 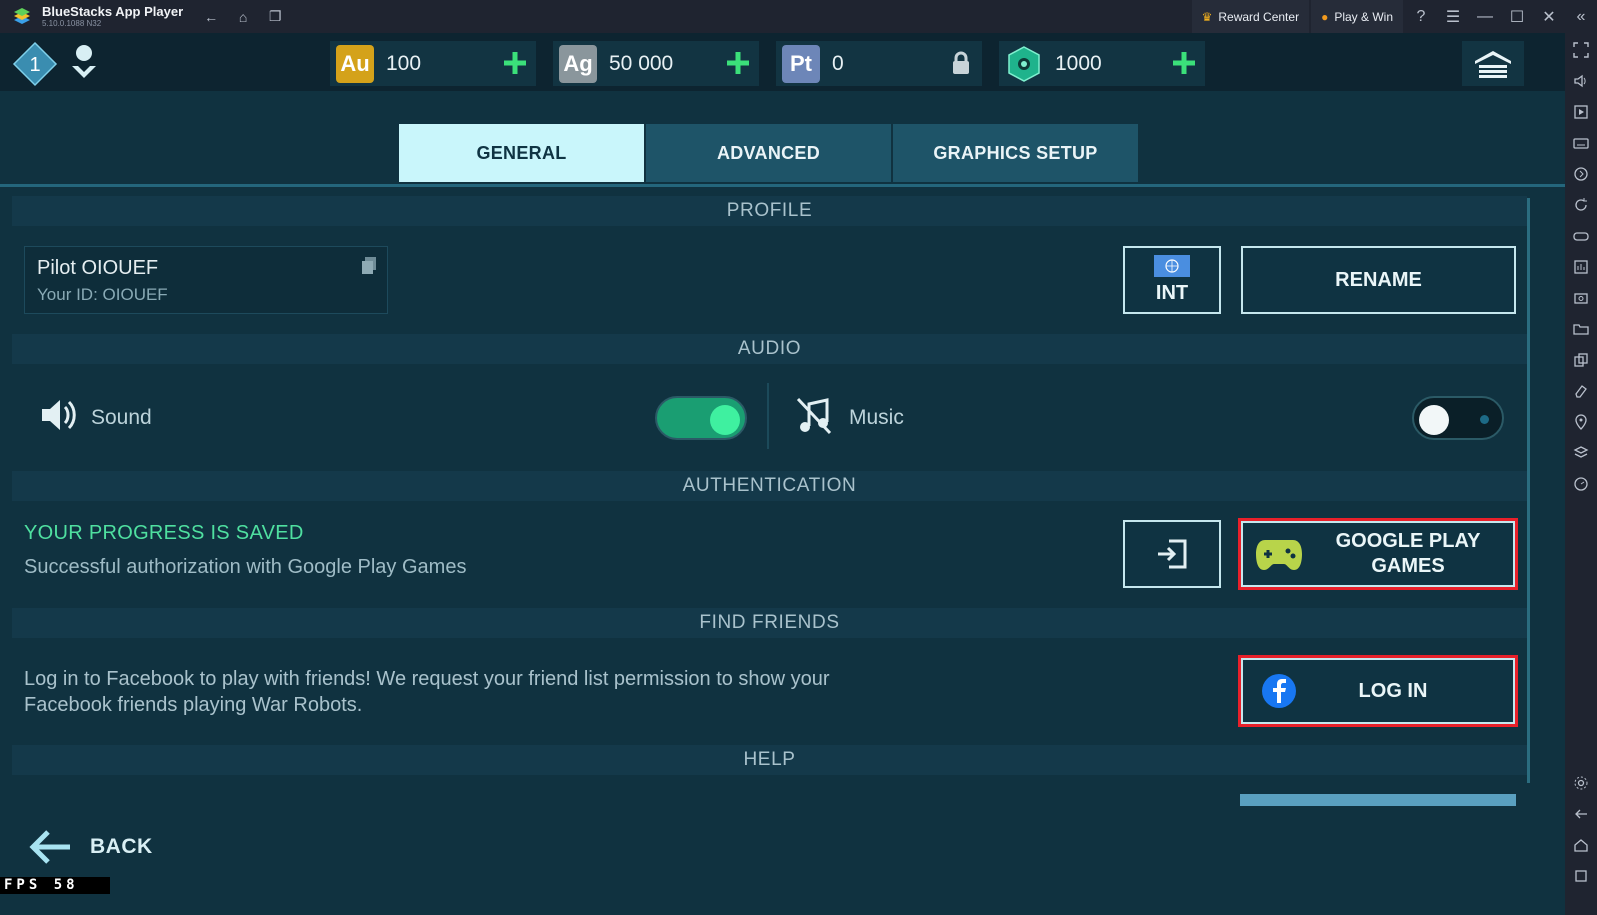 I want to click on gamepad-icon, so click(x=1581, y=236).